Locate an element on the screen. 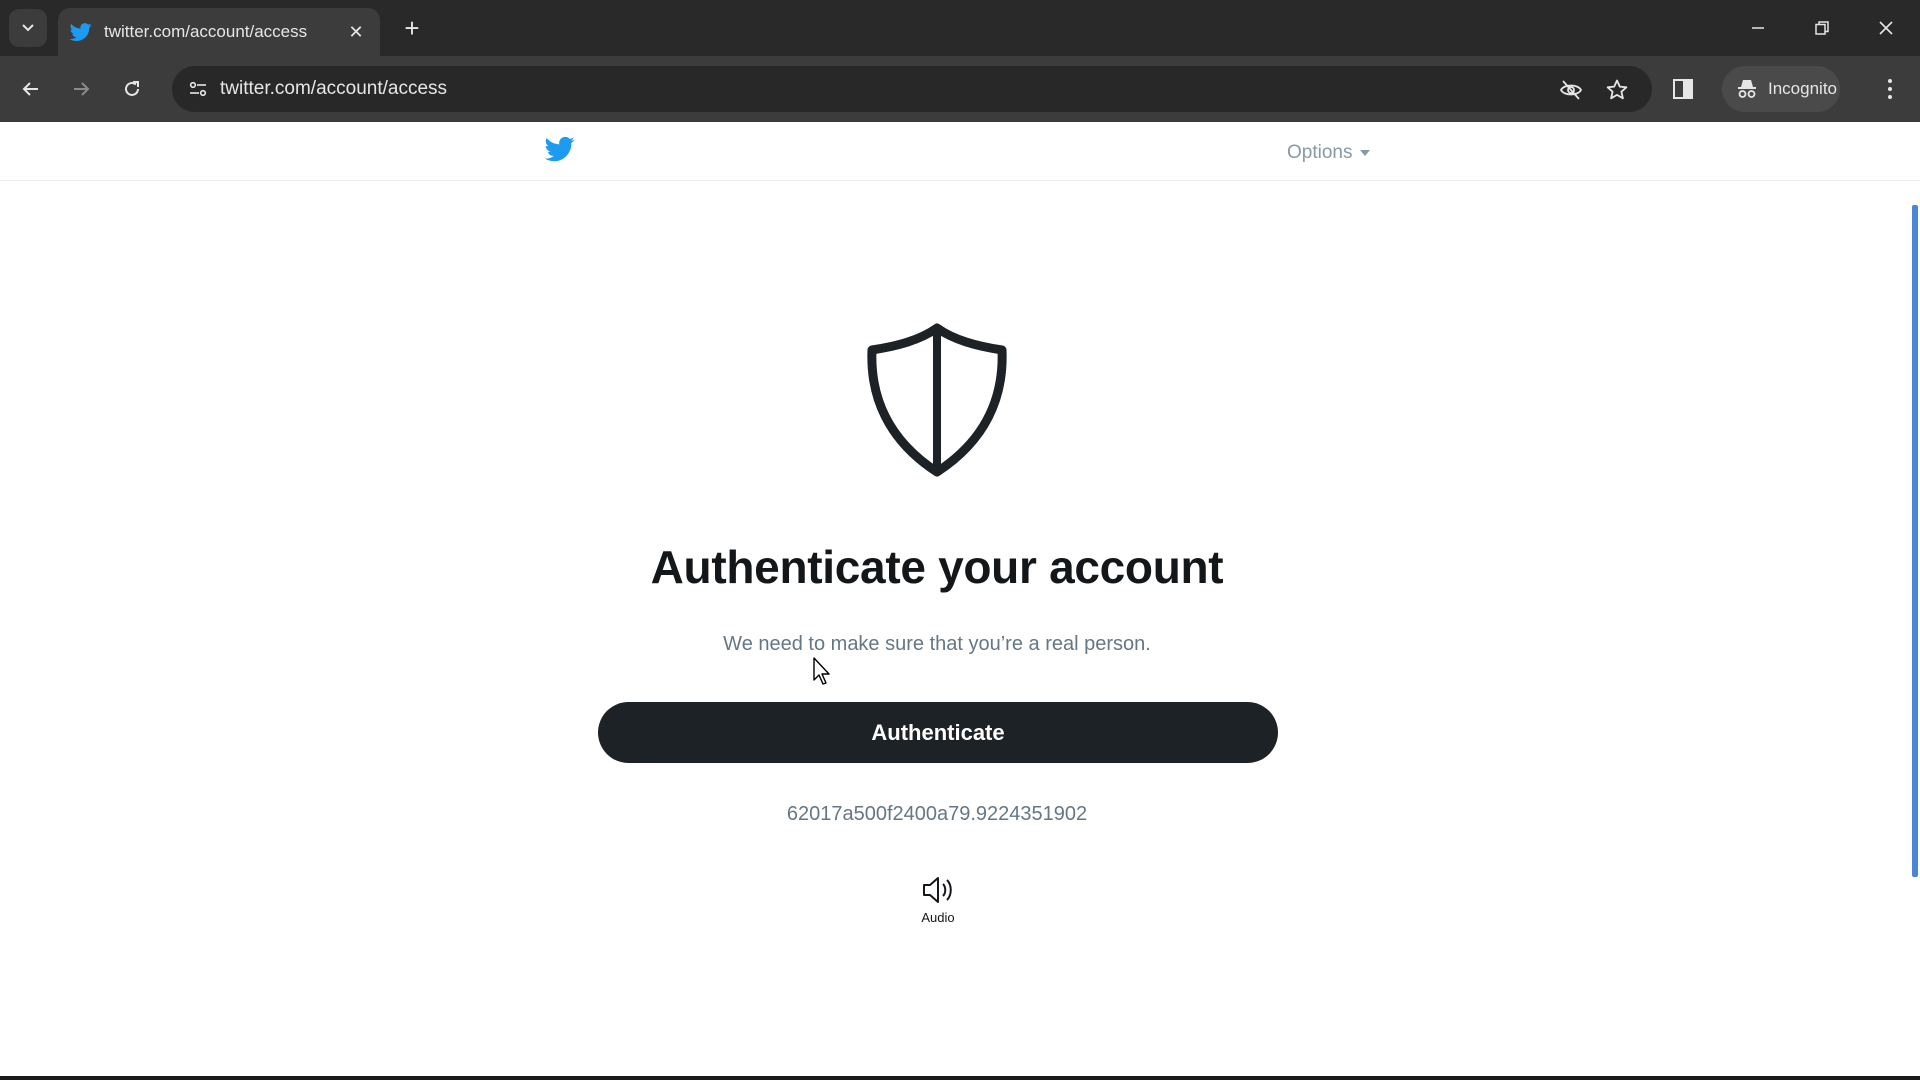 The height and width of the screenshot is (1080, 1920). shield-icon is located at coordinates (937, 400).